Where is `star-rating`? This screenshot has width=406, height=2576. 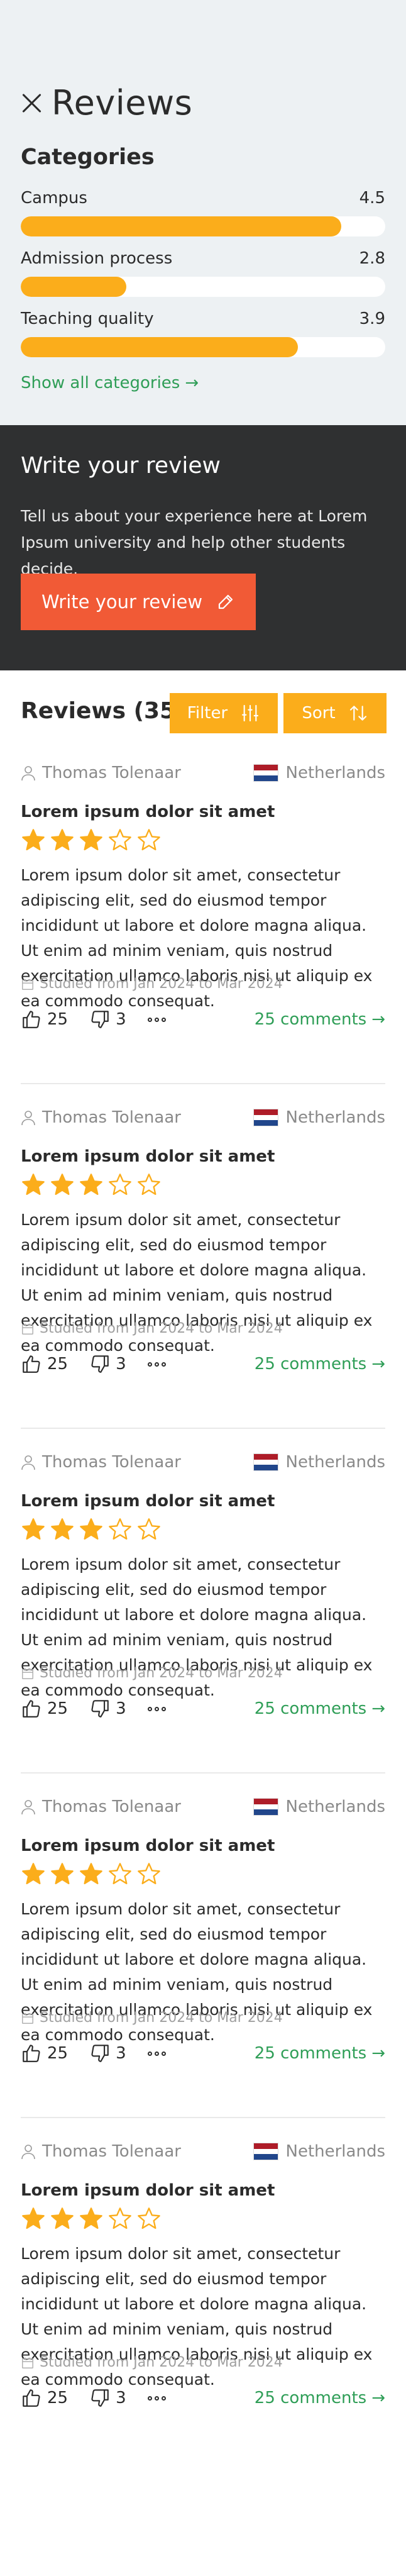 star-rating is located at coordinates (93, 1874).